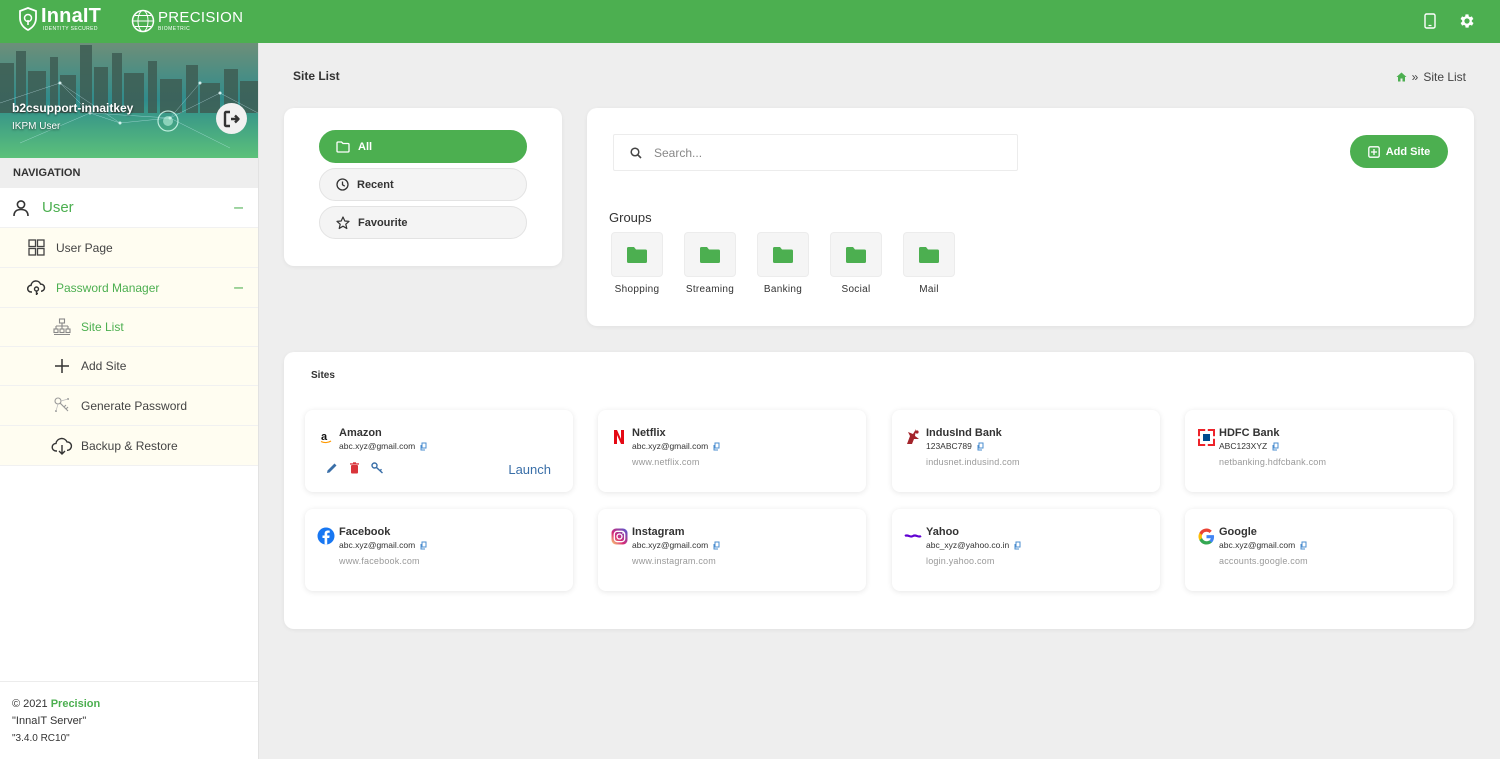  I want to click on page-title: Site List, so click(316, 76).